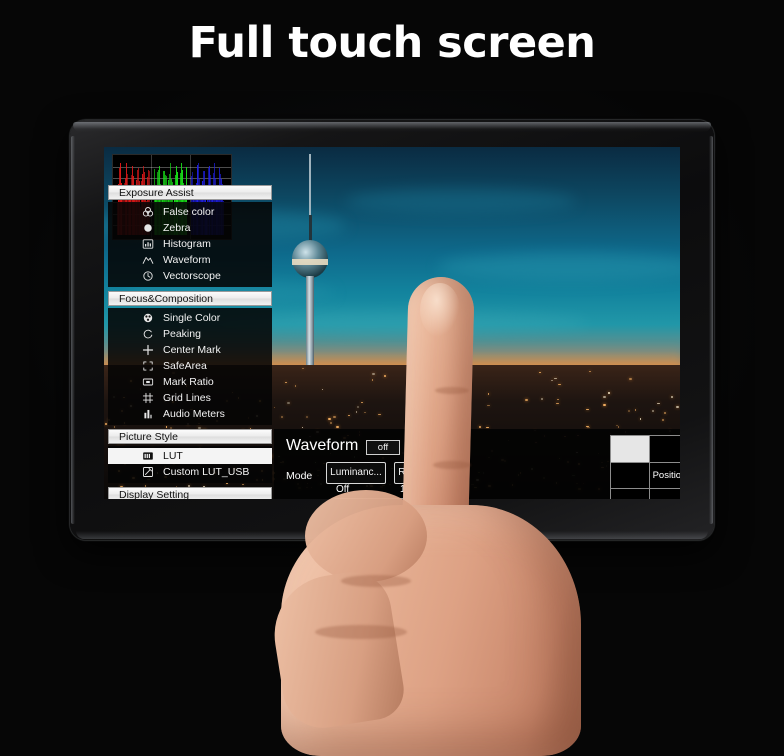  I want to click on waveform-off-button: off, so click(383, 447).